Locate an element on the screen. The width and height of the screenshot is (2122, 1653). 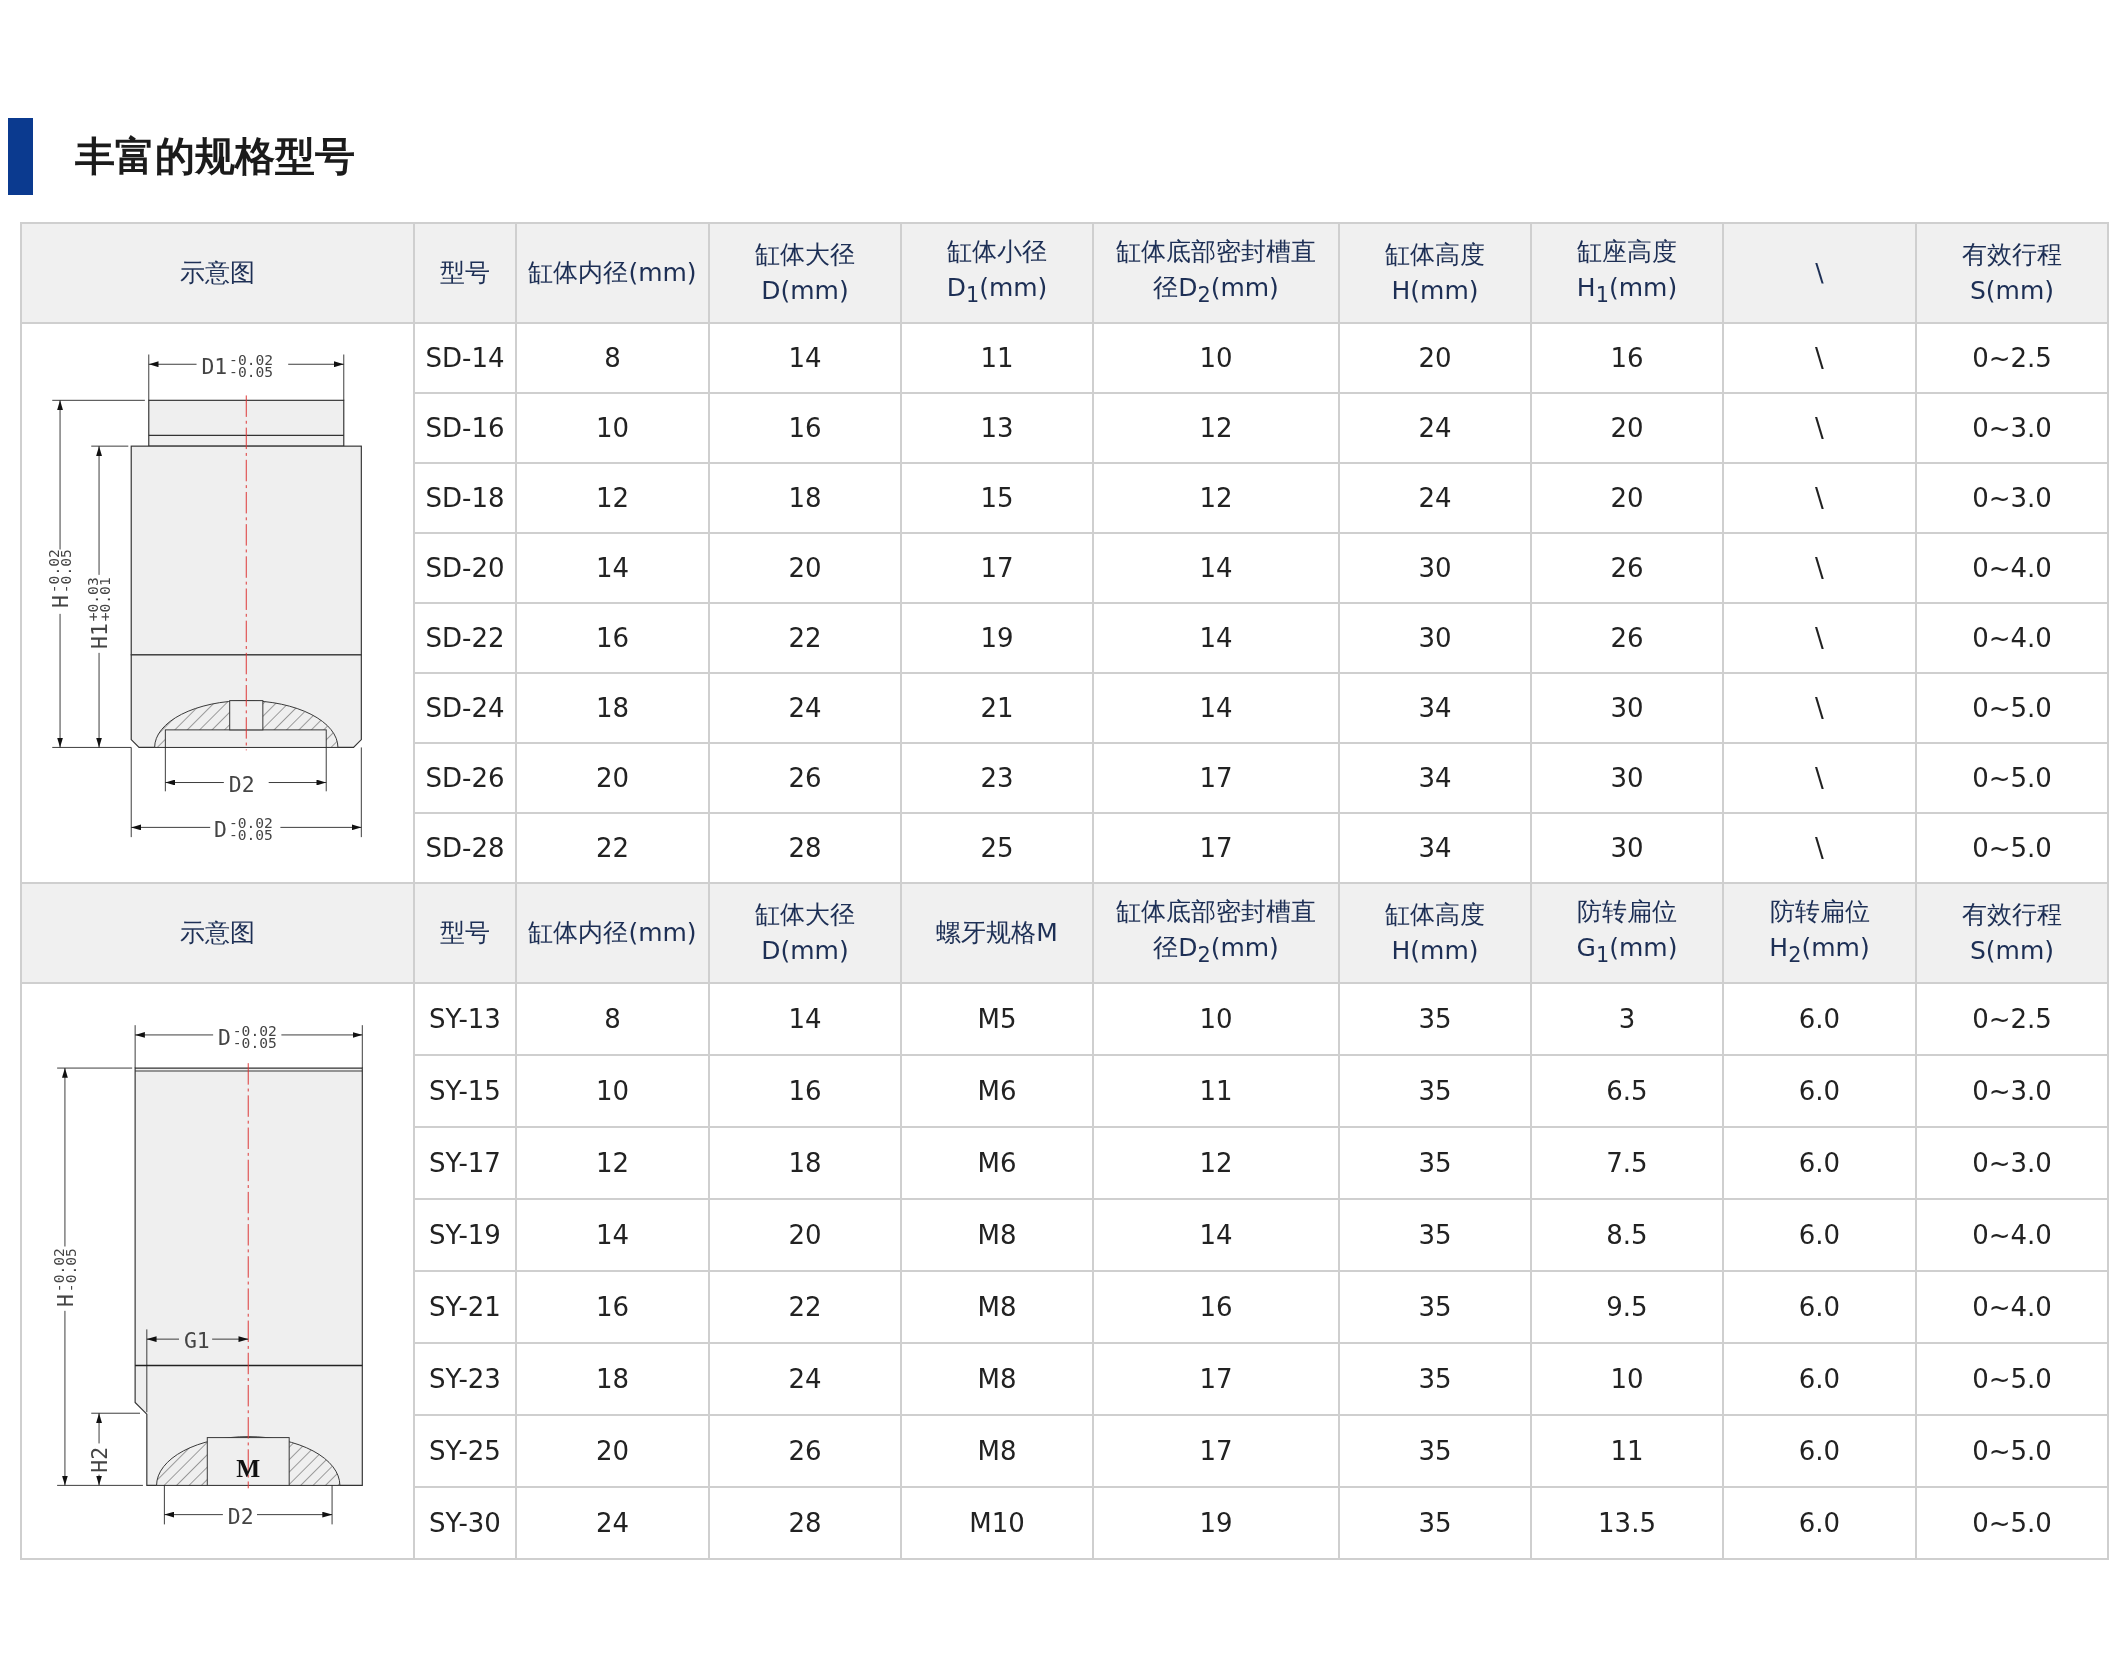
column-header: 缸体底部密封槽直 径D$_{2}$(mm) is located at coordinates (1216, 273).